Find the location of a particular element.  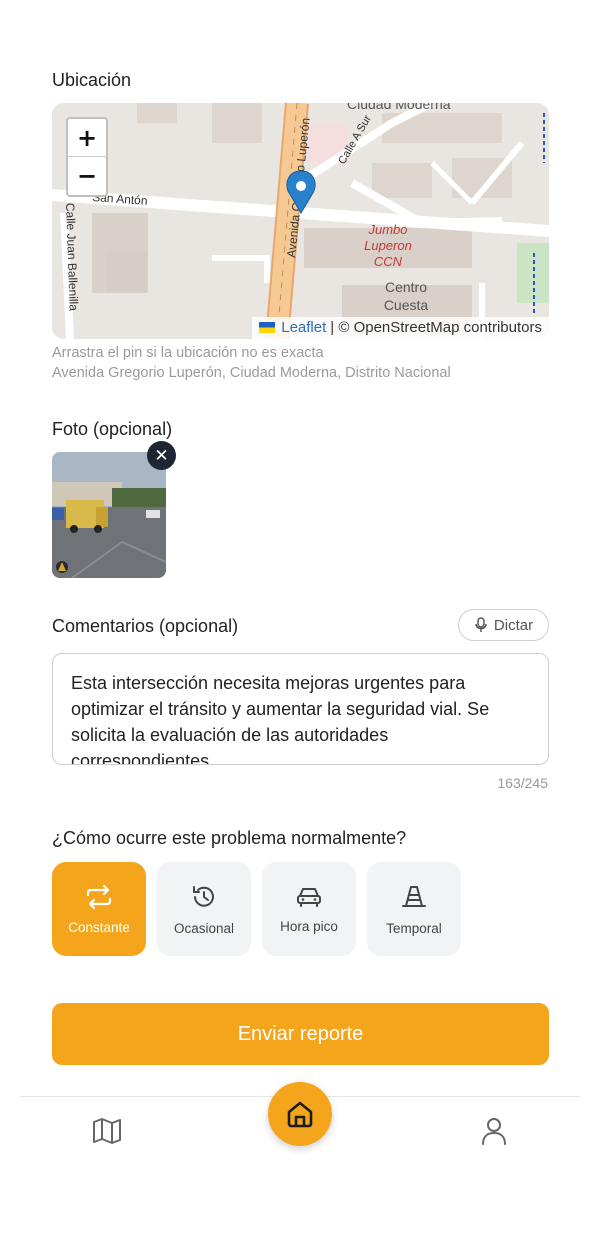

comments-label: Comentarios (opcional) is located at coordinates (145, 626).